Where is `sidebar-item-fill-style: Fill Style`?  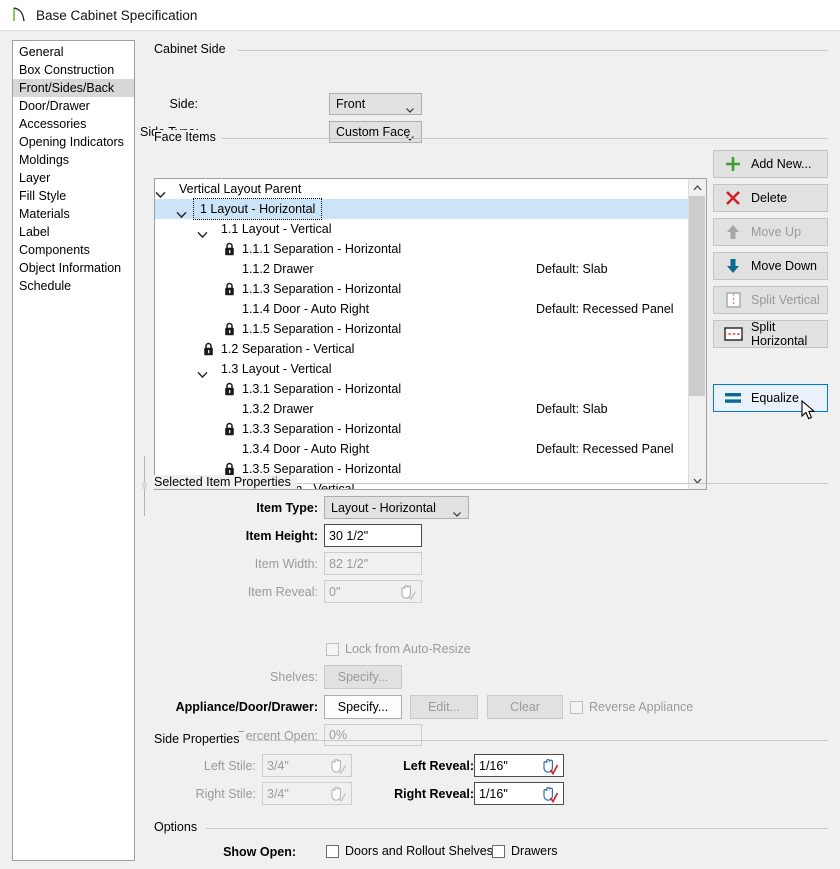 sidebar-item-fill-style: Fill Style is located at coordinates (73, 196).